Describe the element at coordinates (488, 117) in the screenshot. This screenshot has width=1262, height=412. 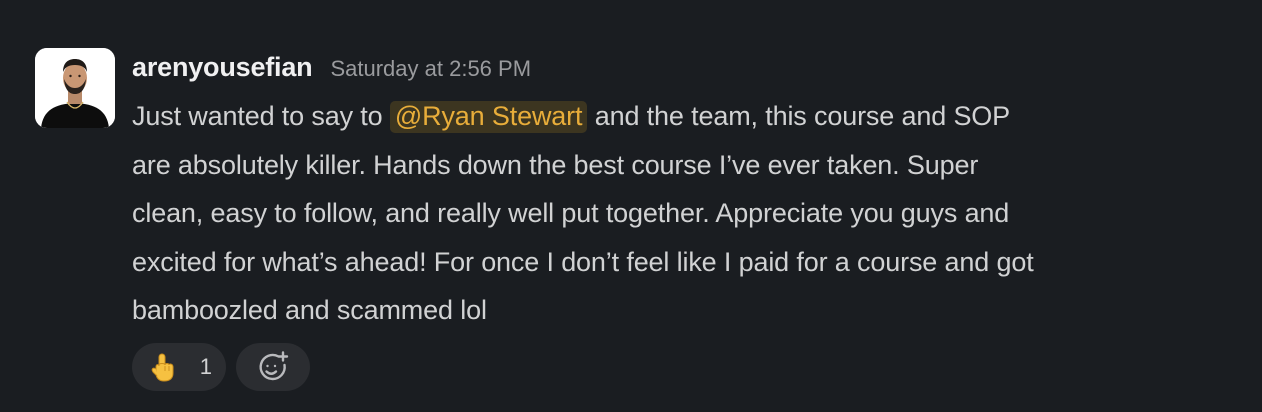
I see `user-mention: @Ryan Stewart` at that location.